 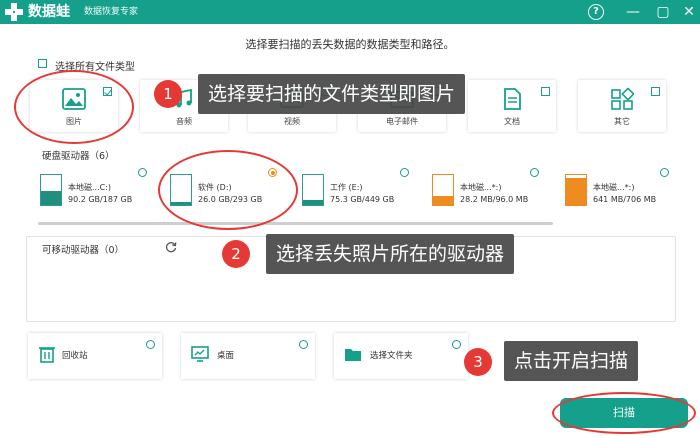 I want to click on annotation-callout: 点击开启扫描, so click(x=571, y=361).